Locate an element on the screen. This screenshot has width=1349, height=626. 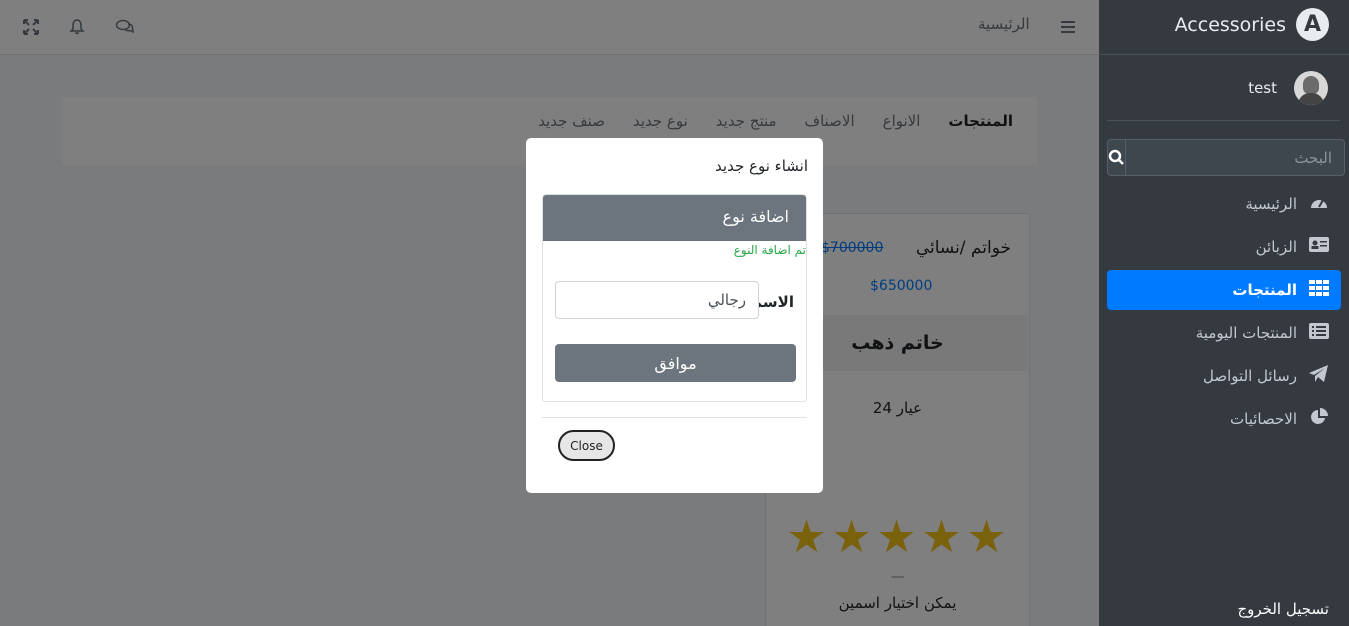
brand: A Accessories is located at coordinates (1224, 27).